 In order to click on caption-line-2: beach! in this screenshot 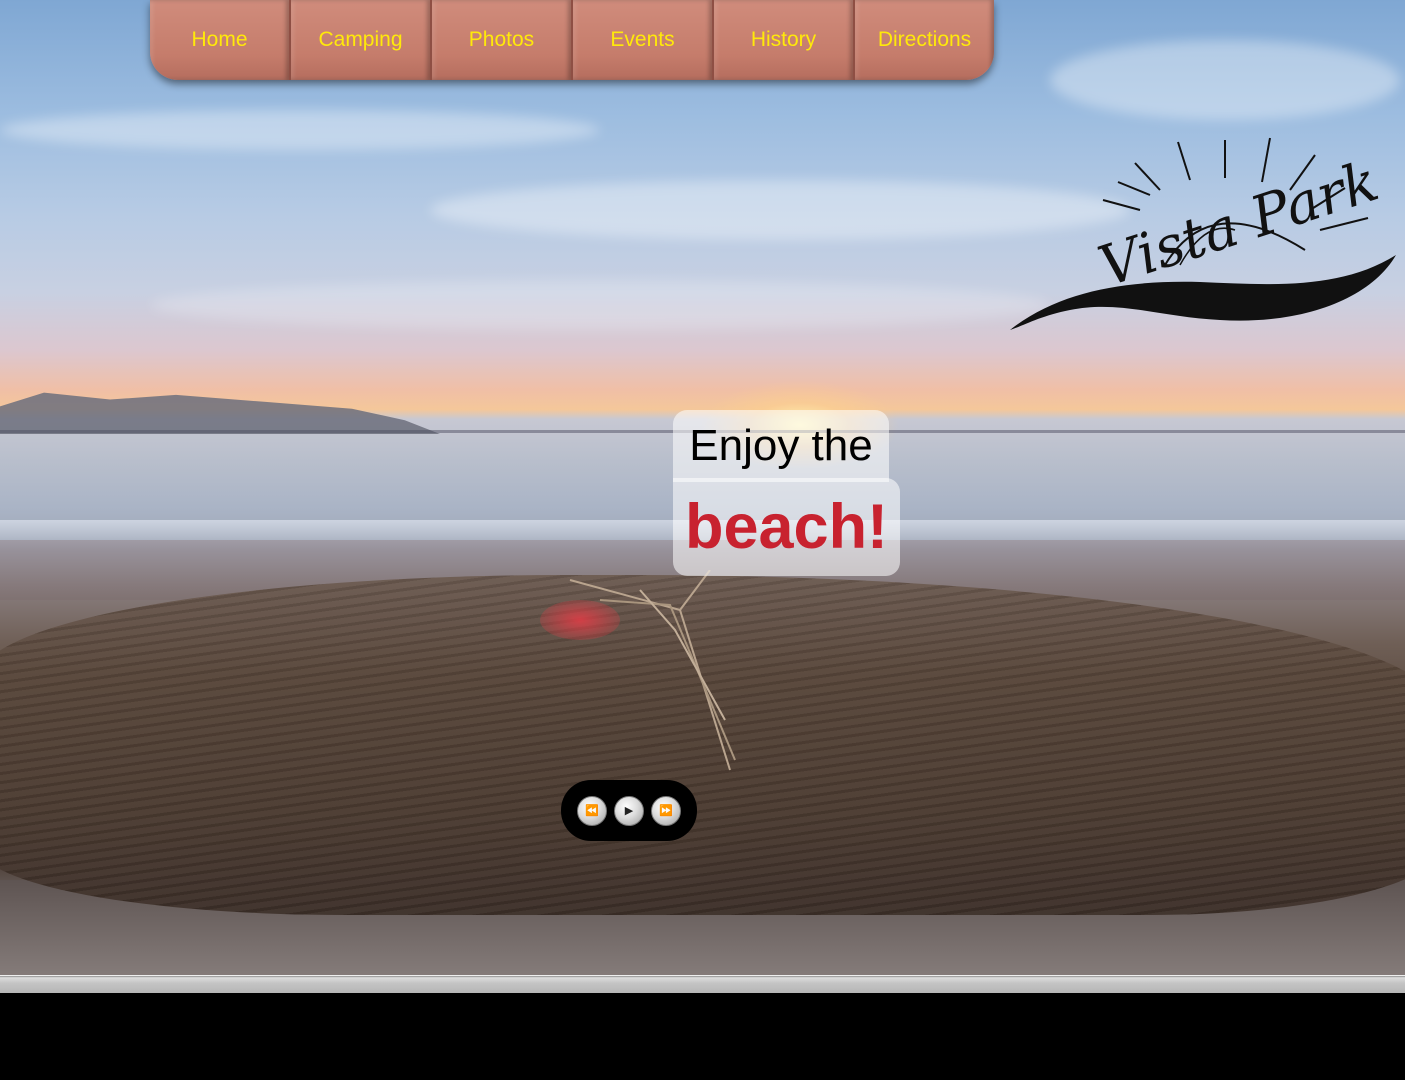, I will do `click(786, 527)`.